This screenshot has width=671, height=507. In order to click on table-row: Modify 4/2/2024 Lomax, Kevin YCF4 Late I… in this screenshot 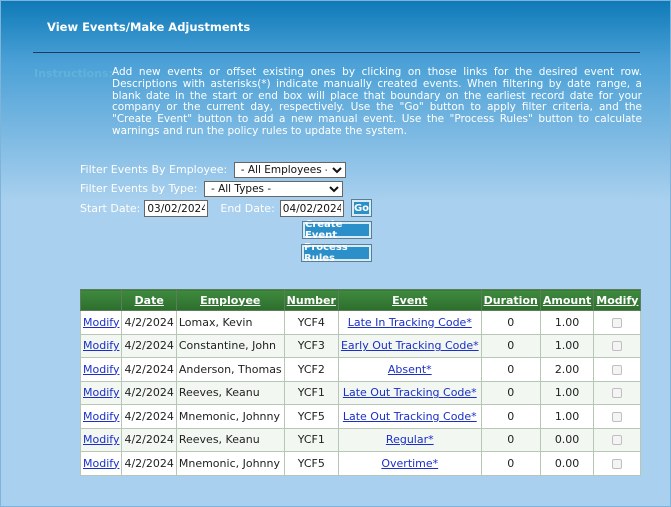, I will do `click(360, 322)`.